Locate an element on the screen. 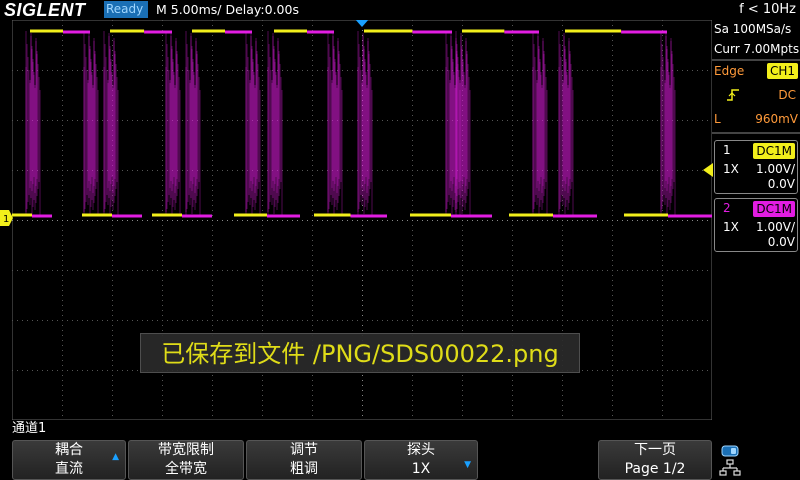  probe-softkey: 探头 1X ▼ is located at coordinates (421, 460).